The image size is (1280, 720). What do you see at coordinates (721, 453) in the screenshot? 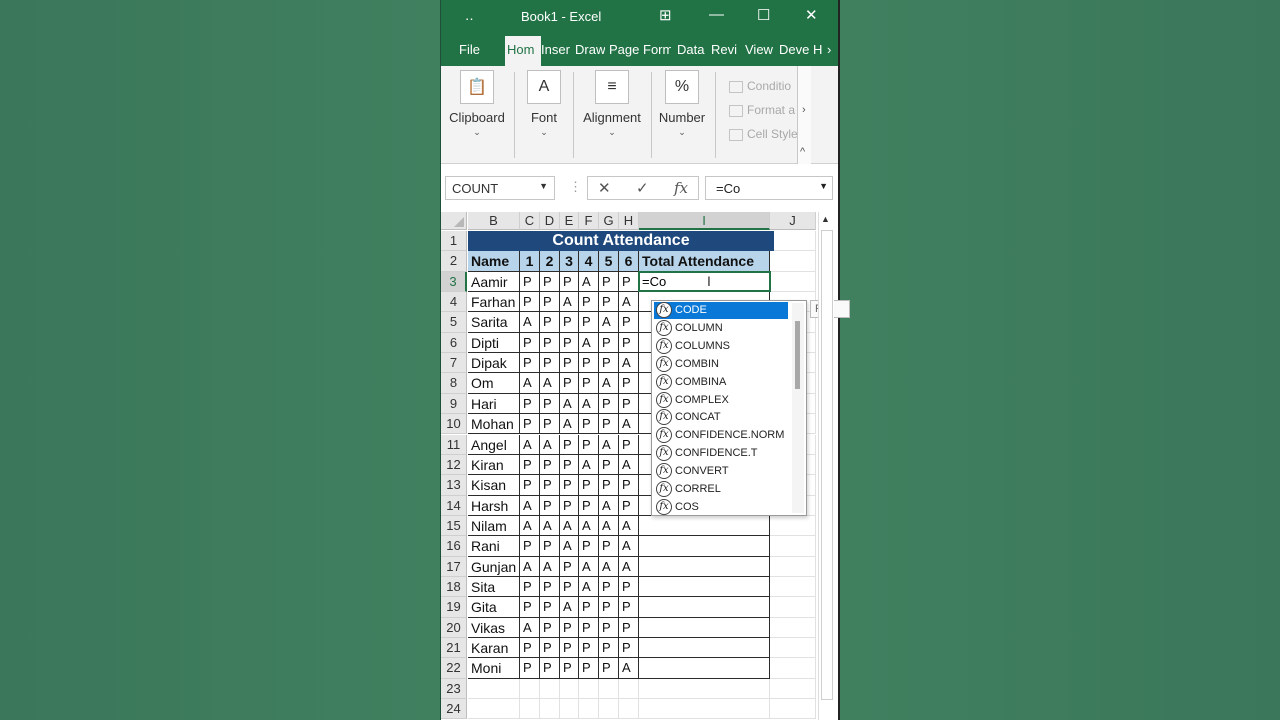
I see `autocomplete-item-confidence-t: fx CONFIDENCE.T` at bounding box center [721, 453].